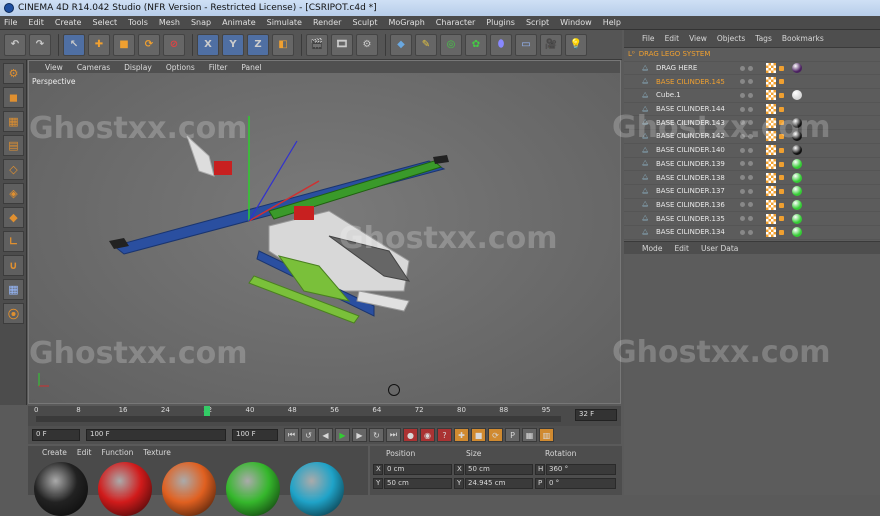 Image resolution: width=880 pixels, height=516 pixels. Describe the element at coordinates (427, 435) in the screenshot. I see `auto-key-icon: ◉` at that location.